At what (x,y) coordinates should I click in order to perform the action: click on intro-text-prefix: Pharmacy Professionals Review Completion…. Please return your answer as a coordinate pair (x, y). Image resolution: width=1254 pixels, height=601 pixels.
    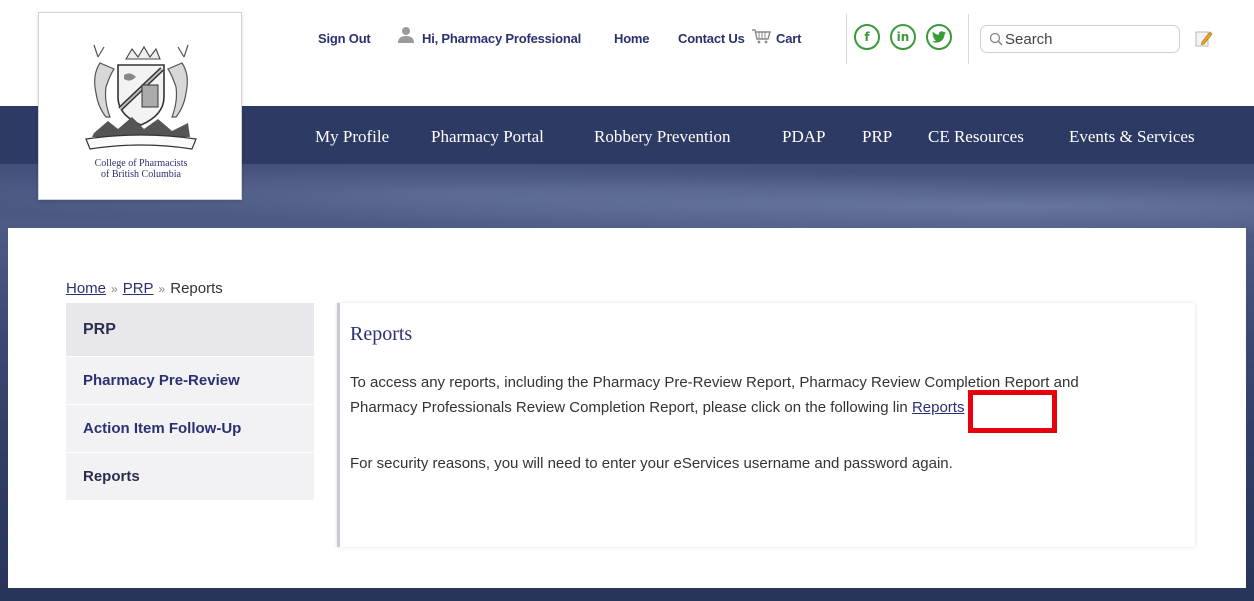
    Looking at the image, I should click on (629, 407).